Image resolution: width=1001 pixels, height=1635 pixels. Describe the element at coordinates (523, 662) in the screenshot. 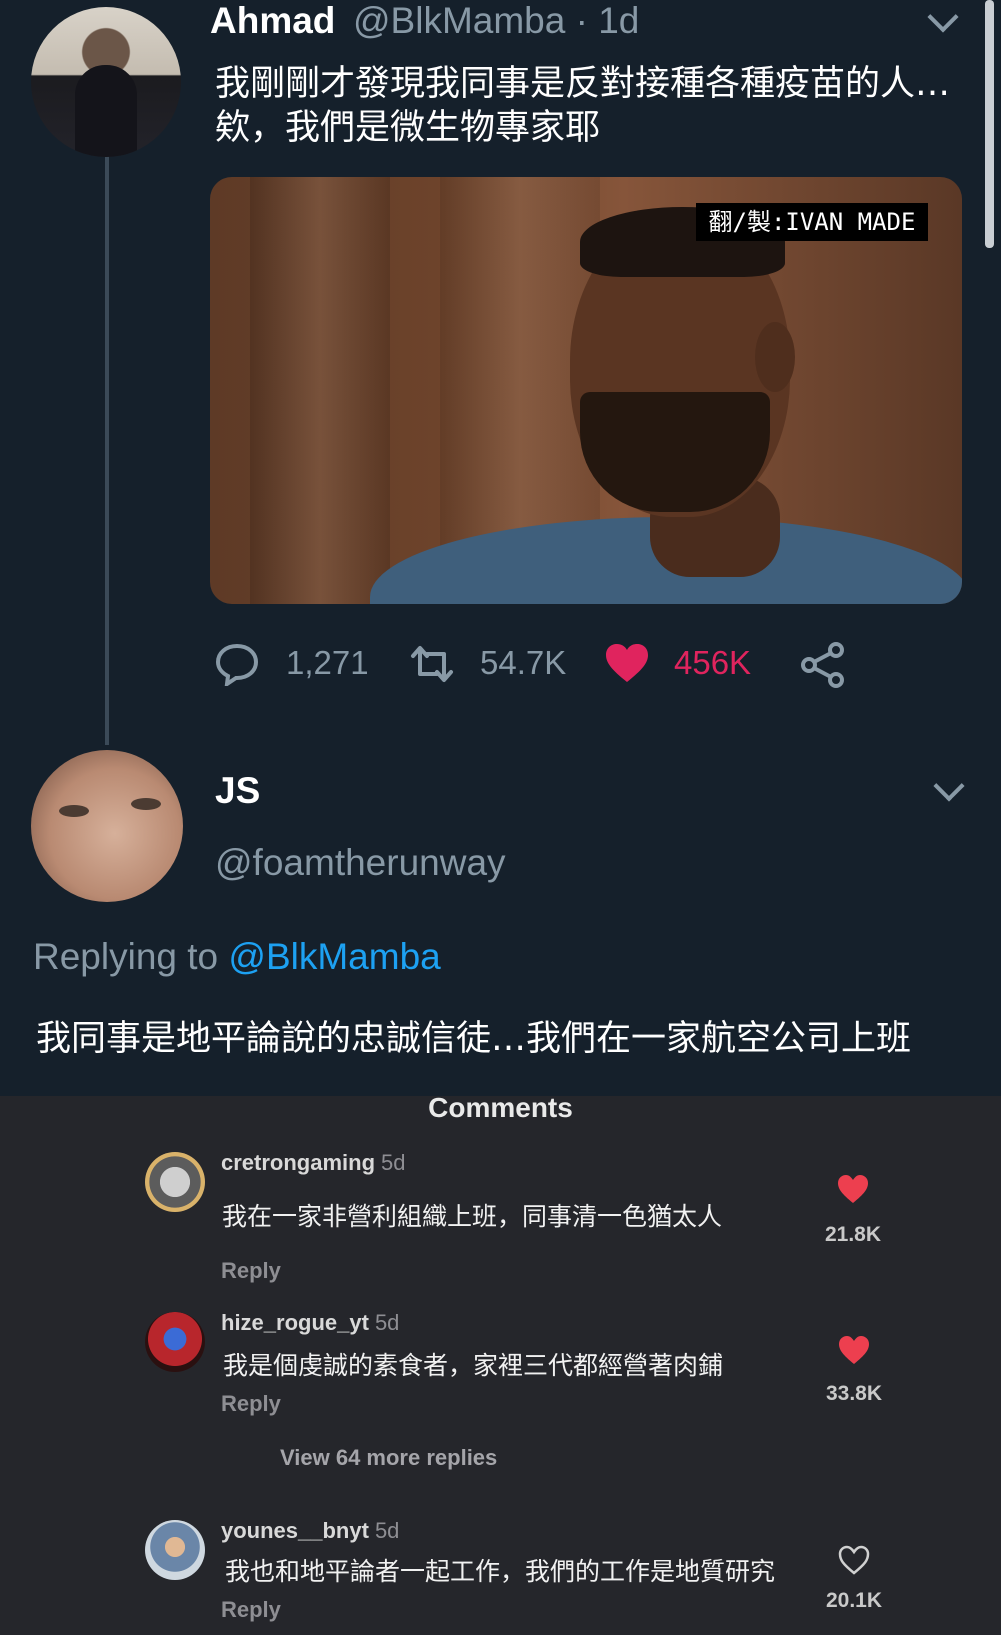

I see `retweet-count: 54.7K` at that location.